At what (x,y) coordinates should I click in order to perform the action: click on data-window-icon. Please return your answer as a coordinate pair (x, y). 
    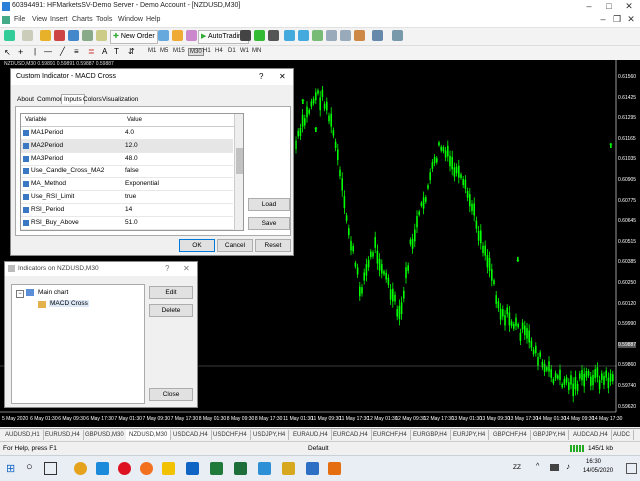
    Looking at the image, I should click on (59, 35).